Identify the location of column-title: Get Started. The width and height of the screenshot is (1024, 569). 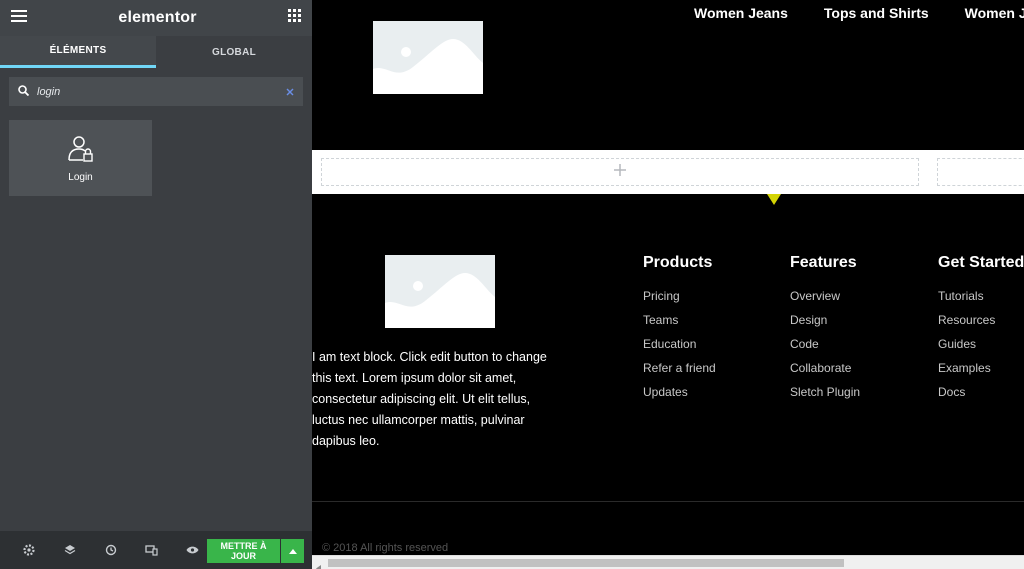
(981, 262).